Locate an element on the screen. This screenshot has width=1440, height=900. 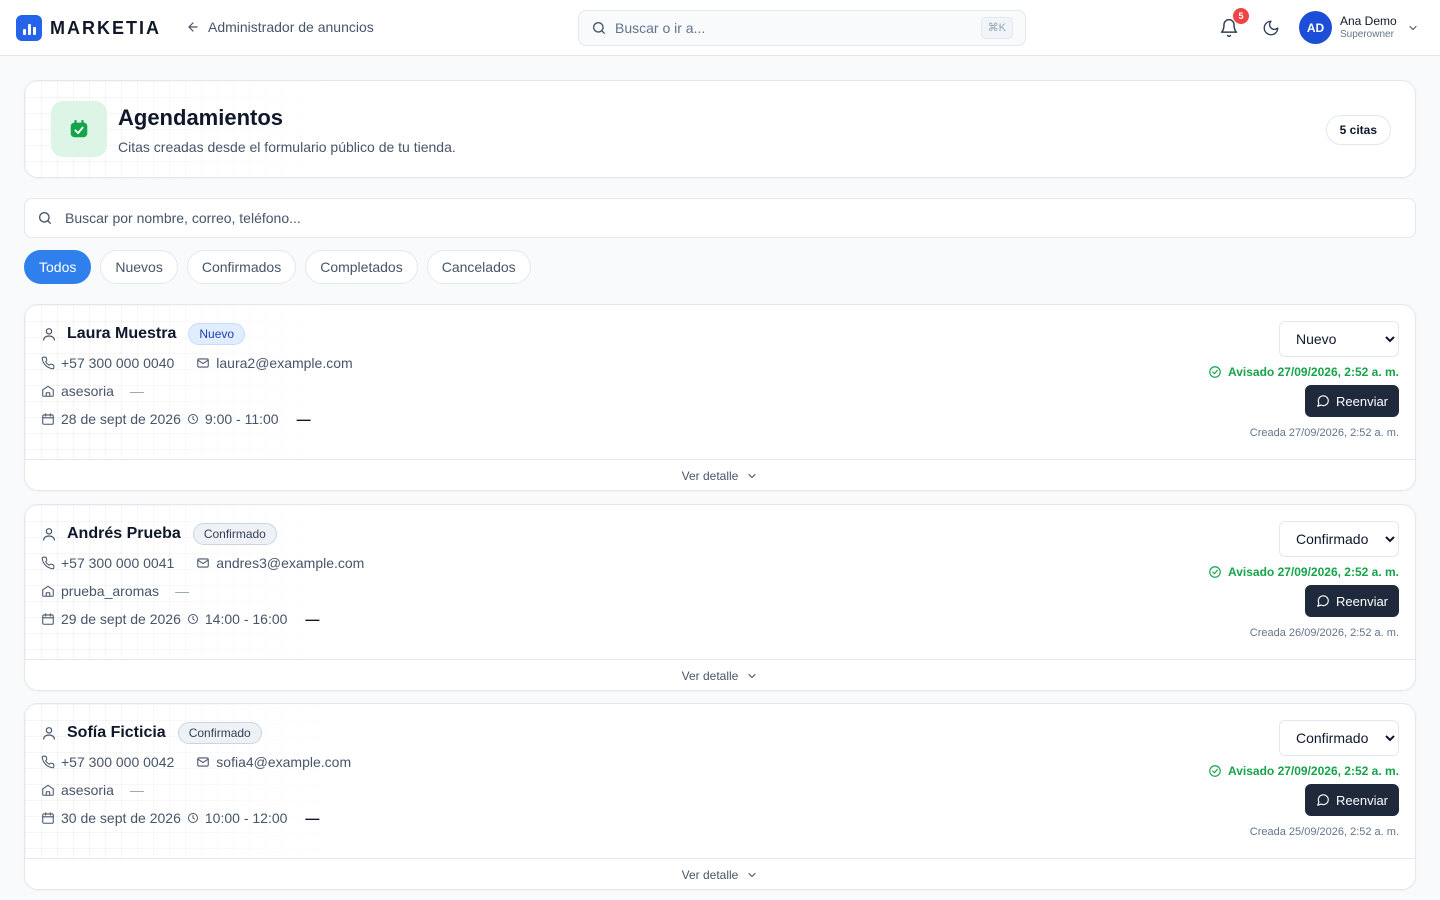
avatar: AD is located at coordinates (1315, 27).